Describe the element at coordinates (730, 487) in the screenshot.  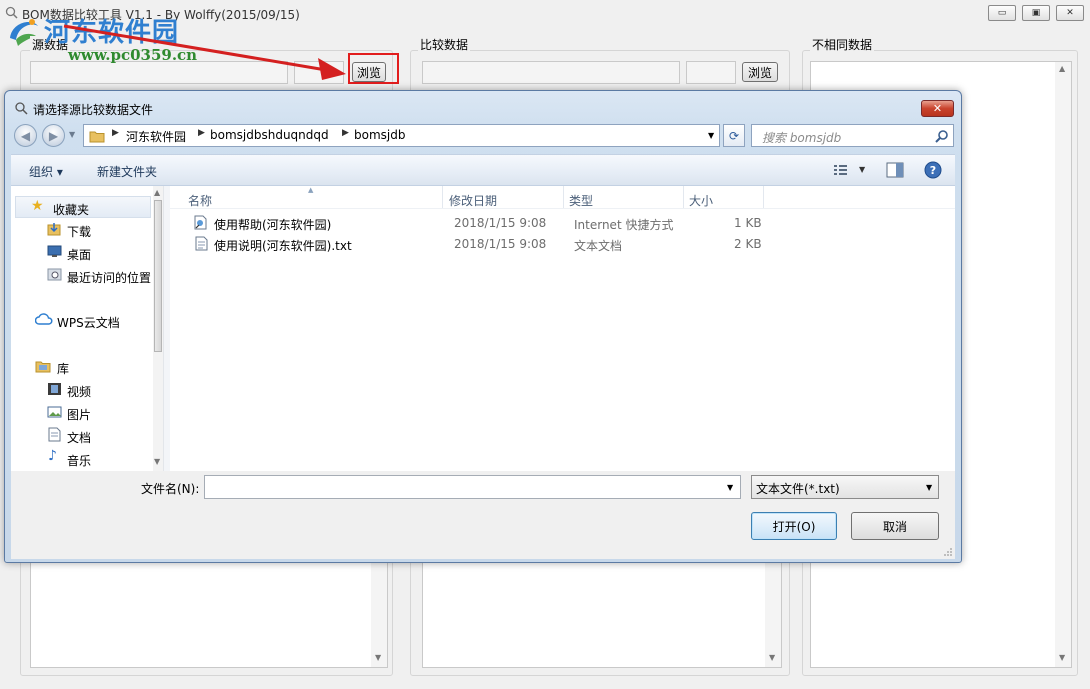
I see `filename-dropdown-icon: ▼` at that location.